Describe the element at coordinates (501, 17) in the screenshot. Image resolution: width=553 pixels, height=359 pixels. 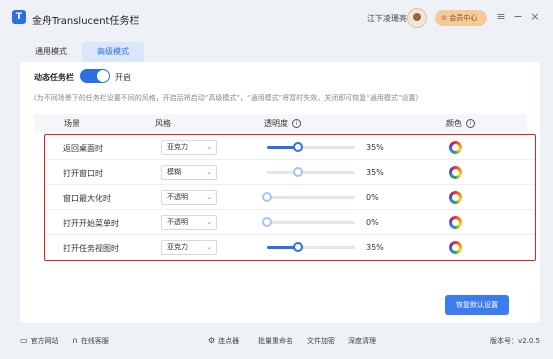
I see `menu-icon: ≡` at that location.